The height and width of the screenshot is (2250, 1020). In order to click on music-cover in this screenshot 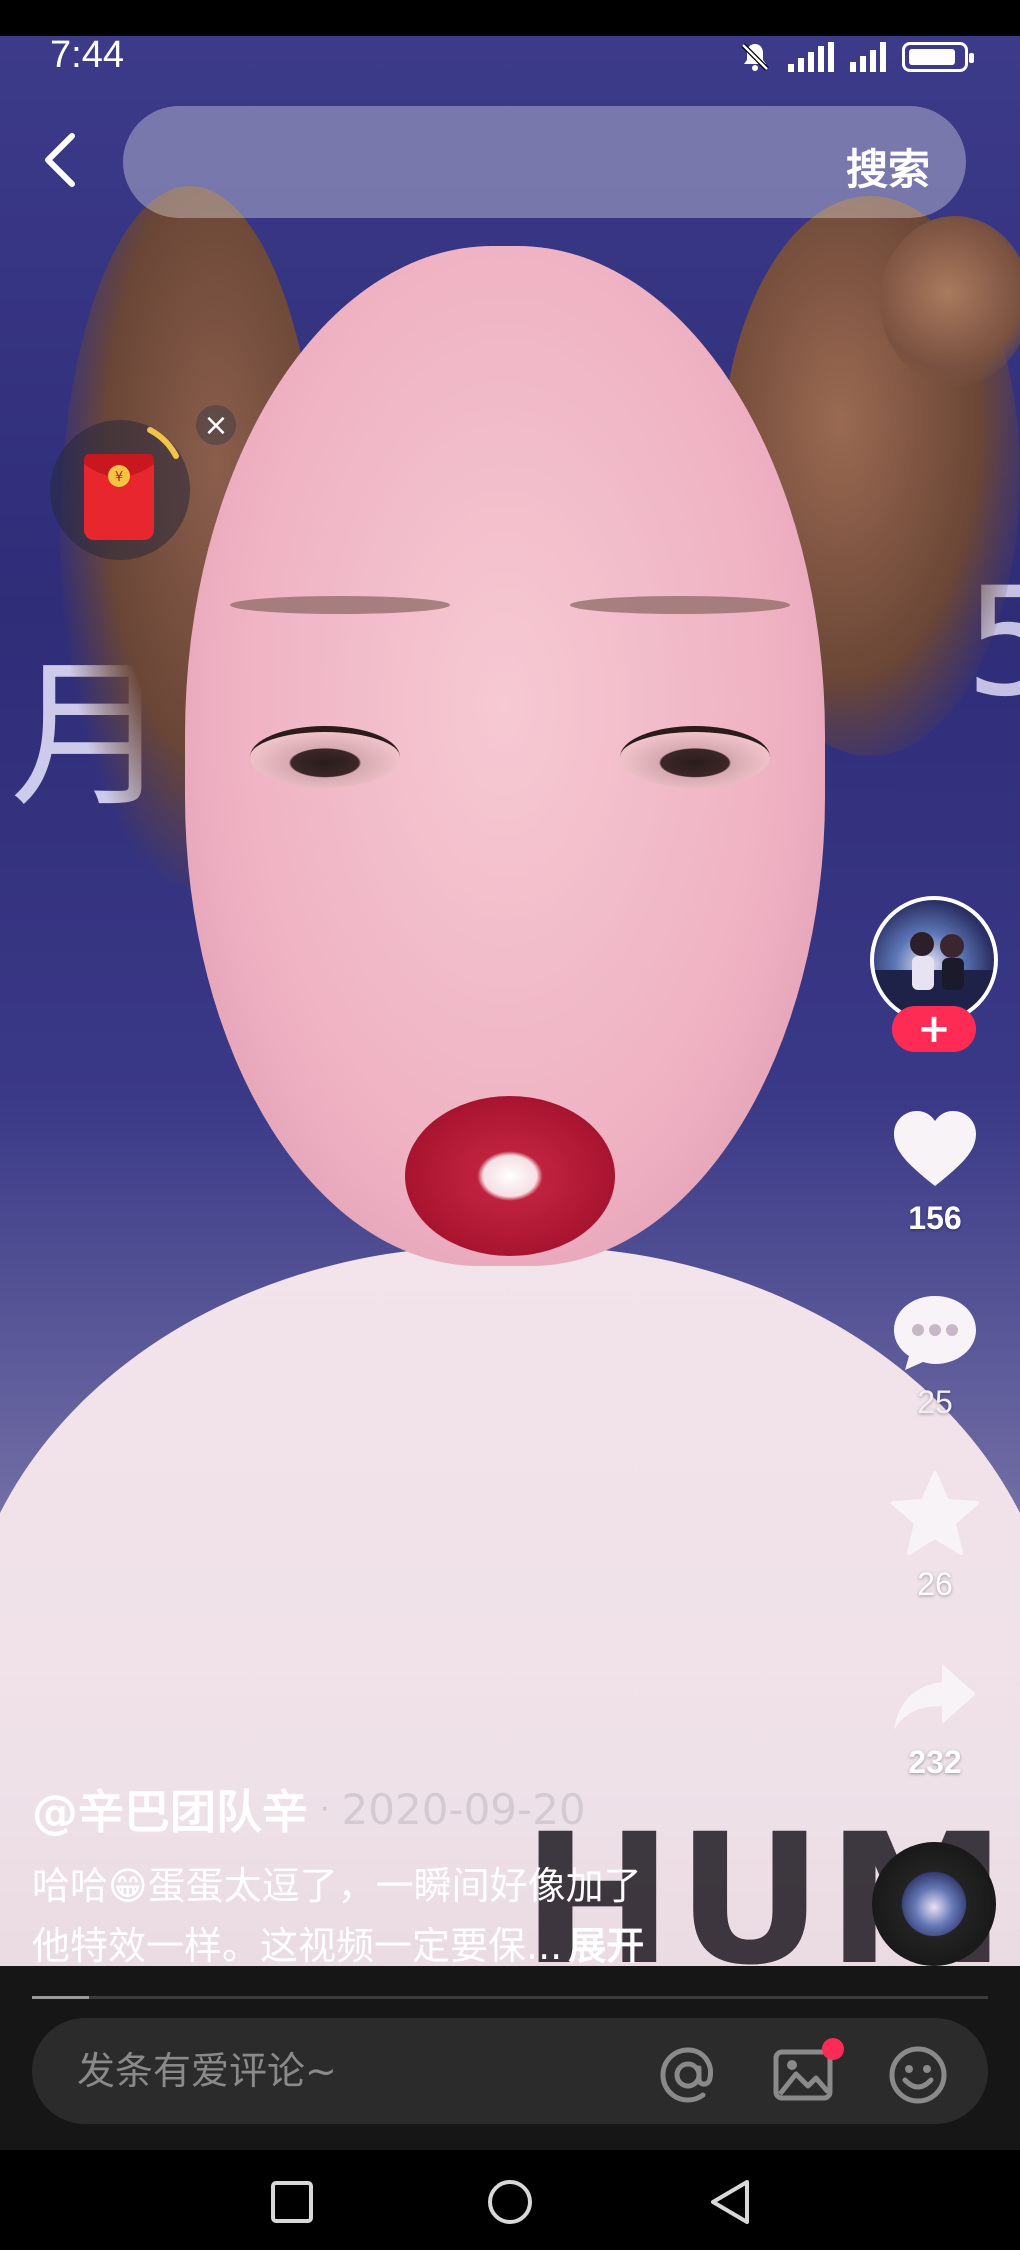, I will do `click(934, 1904)`.